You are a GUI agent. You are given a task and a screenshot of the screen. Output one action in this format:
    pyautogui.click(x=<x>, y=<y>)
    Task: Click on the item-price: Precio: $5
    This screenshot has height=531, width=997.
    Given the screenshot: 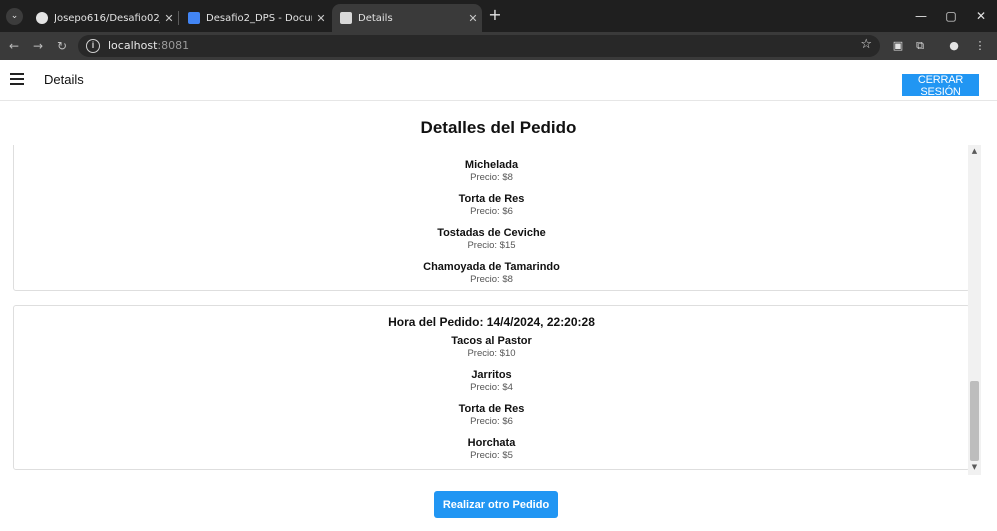 What is the action you would take?
    pyautogui.click(x=491, y=455)
    